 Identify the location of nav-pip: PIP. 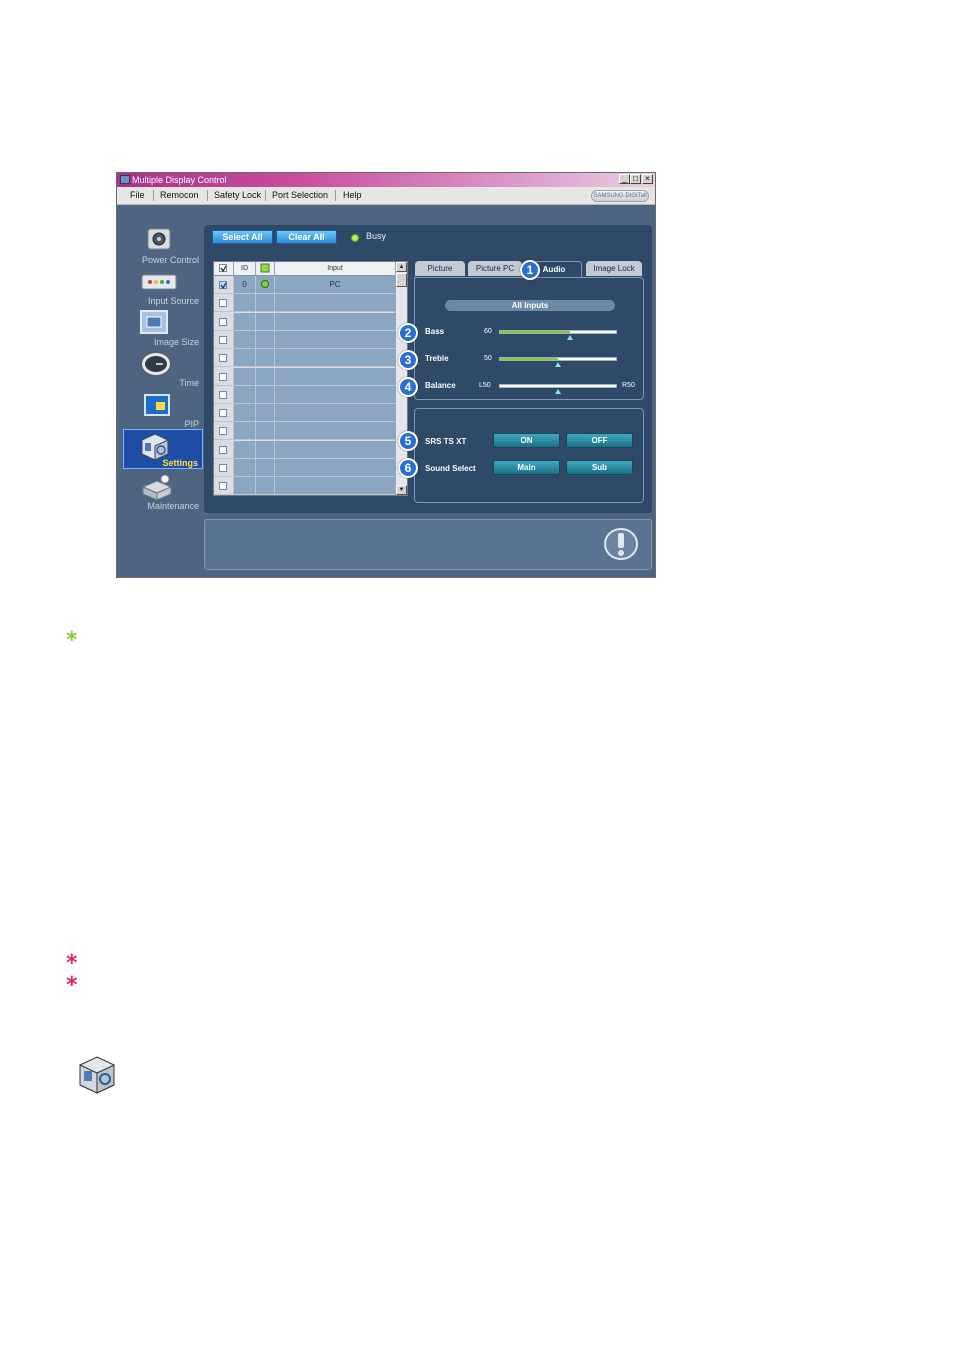
(163, 409).